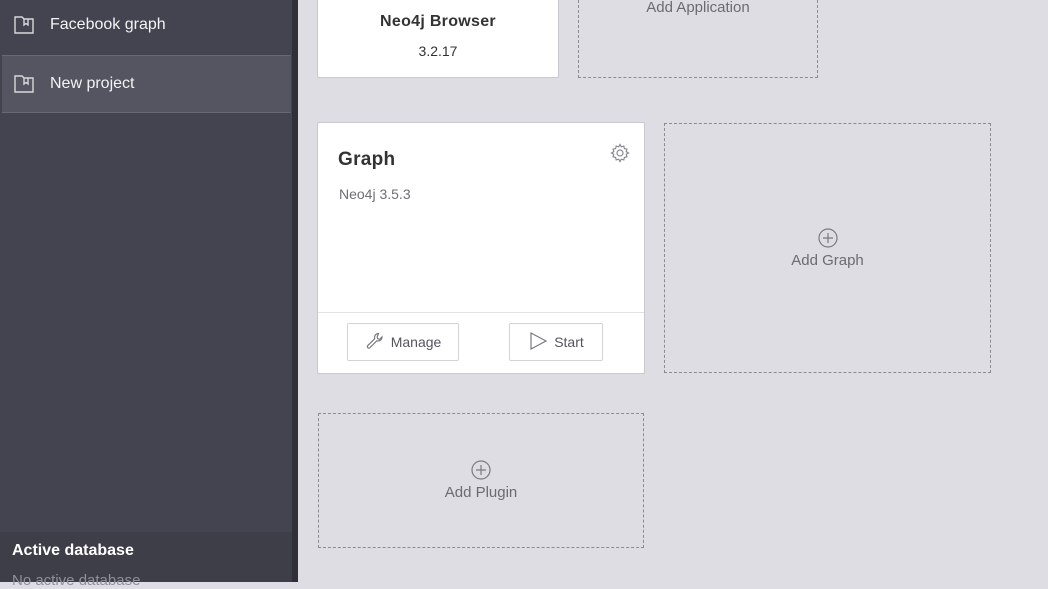 The width and height of the screenshot is (1048, 589). I want to click on add-plugin-button: Add Plugin, so click(481, 480).